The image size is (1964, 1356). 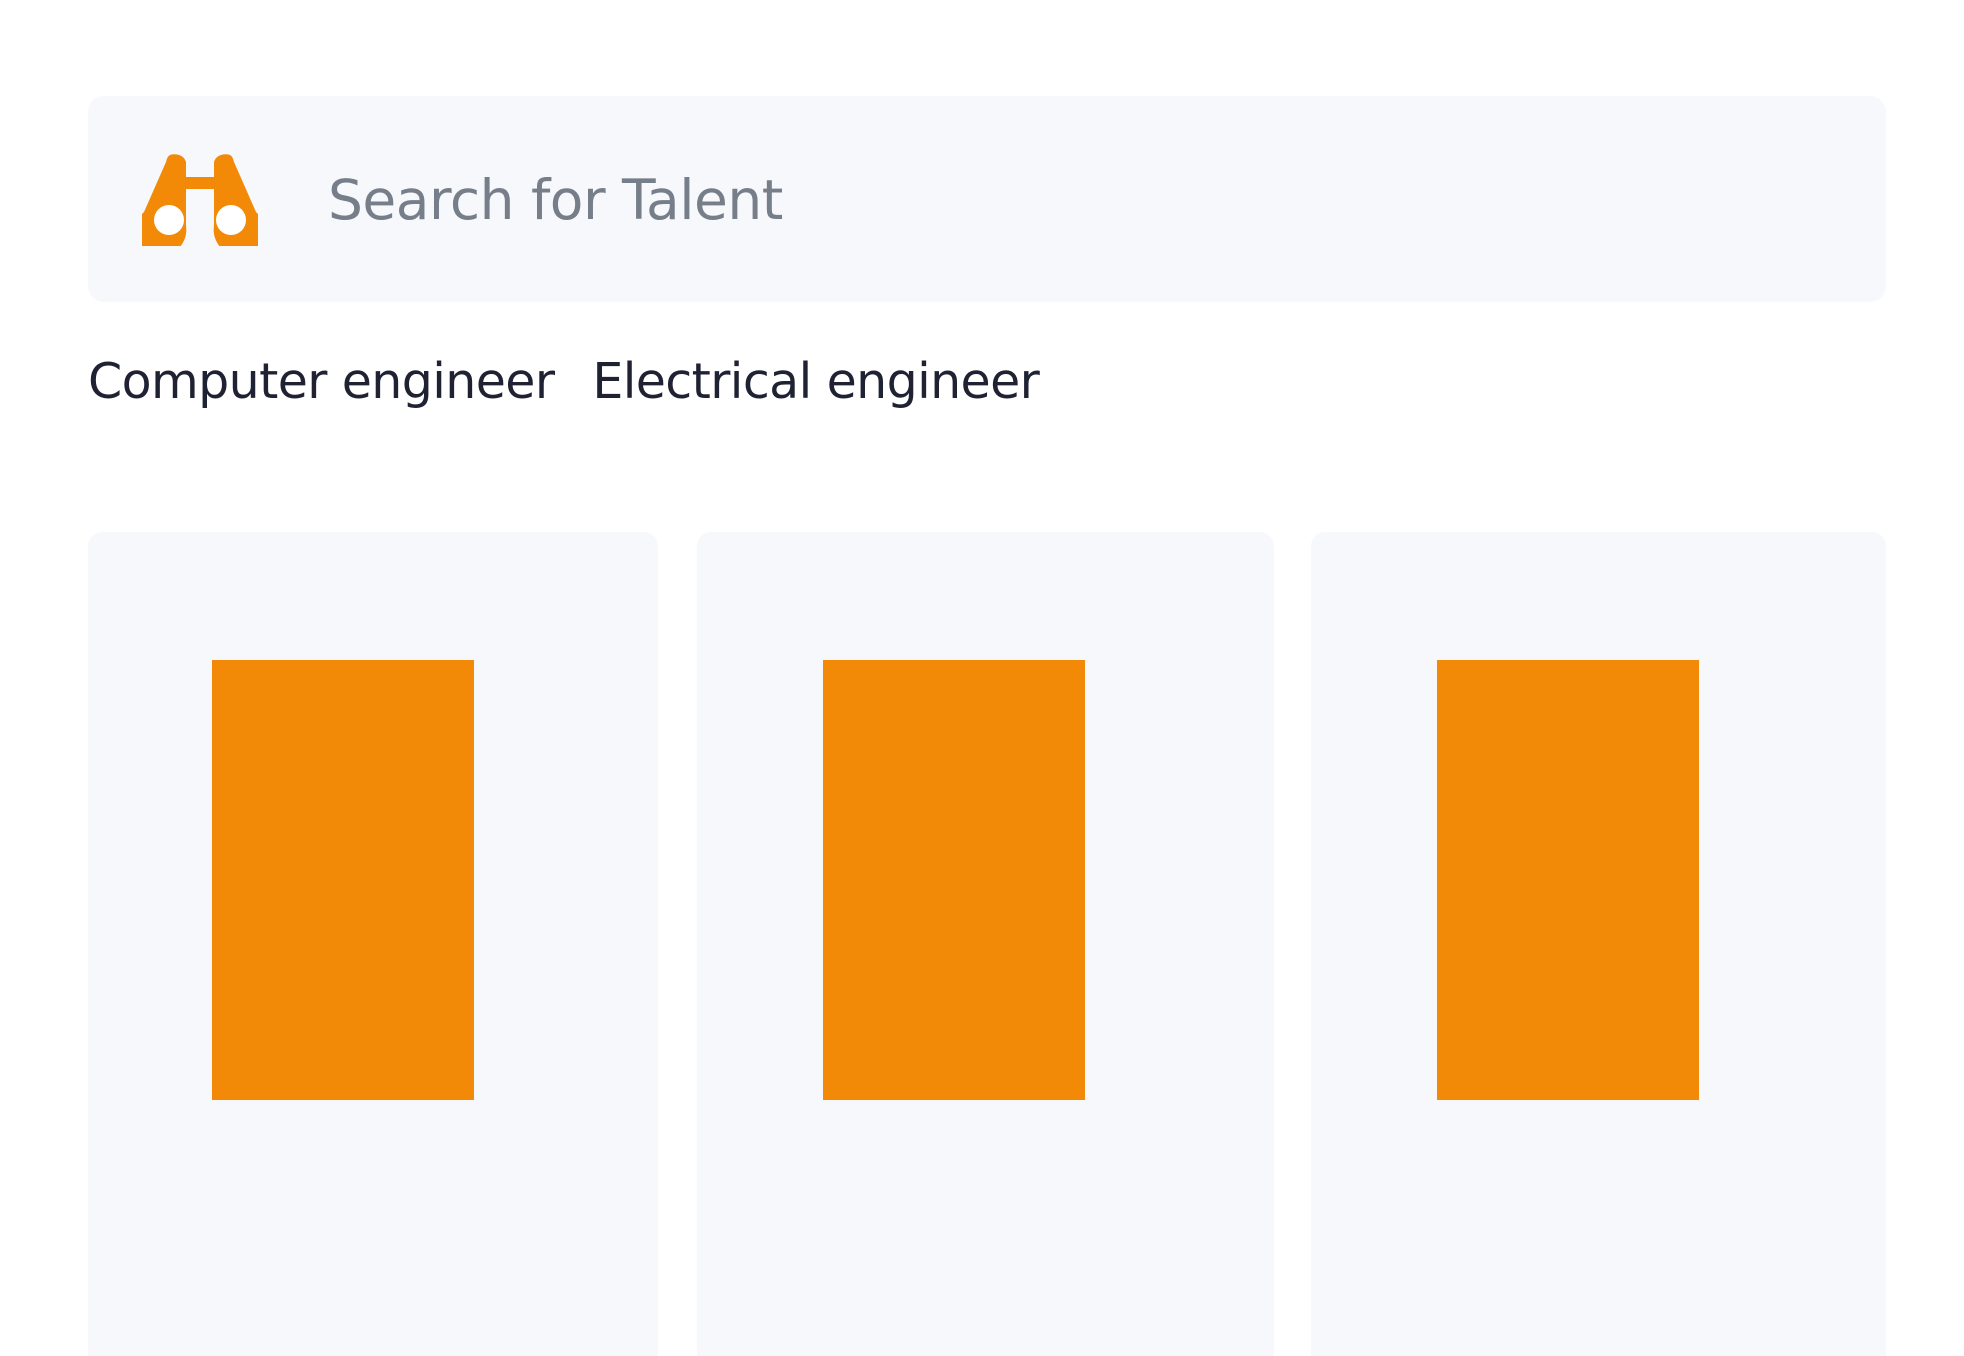 I want to click on search-placeholder: Search for Talent, so click(x=555, y=200).